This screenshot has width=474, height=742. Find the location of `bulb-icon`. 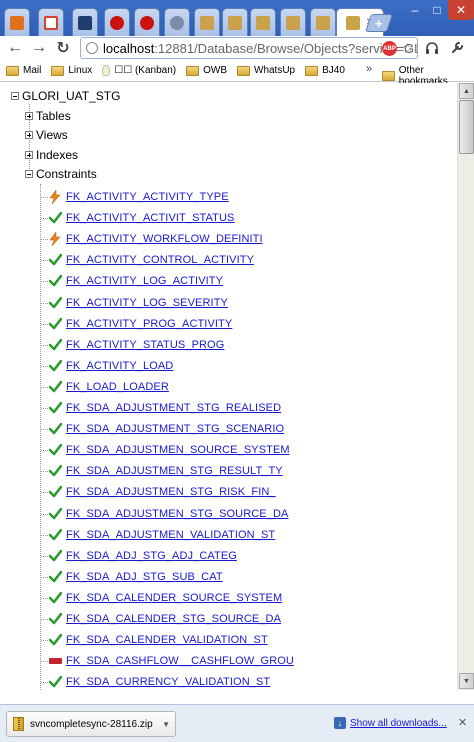

bulb-icon is located at coordinates (106, 70).